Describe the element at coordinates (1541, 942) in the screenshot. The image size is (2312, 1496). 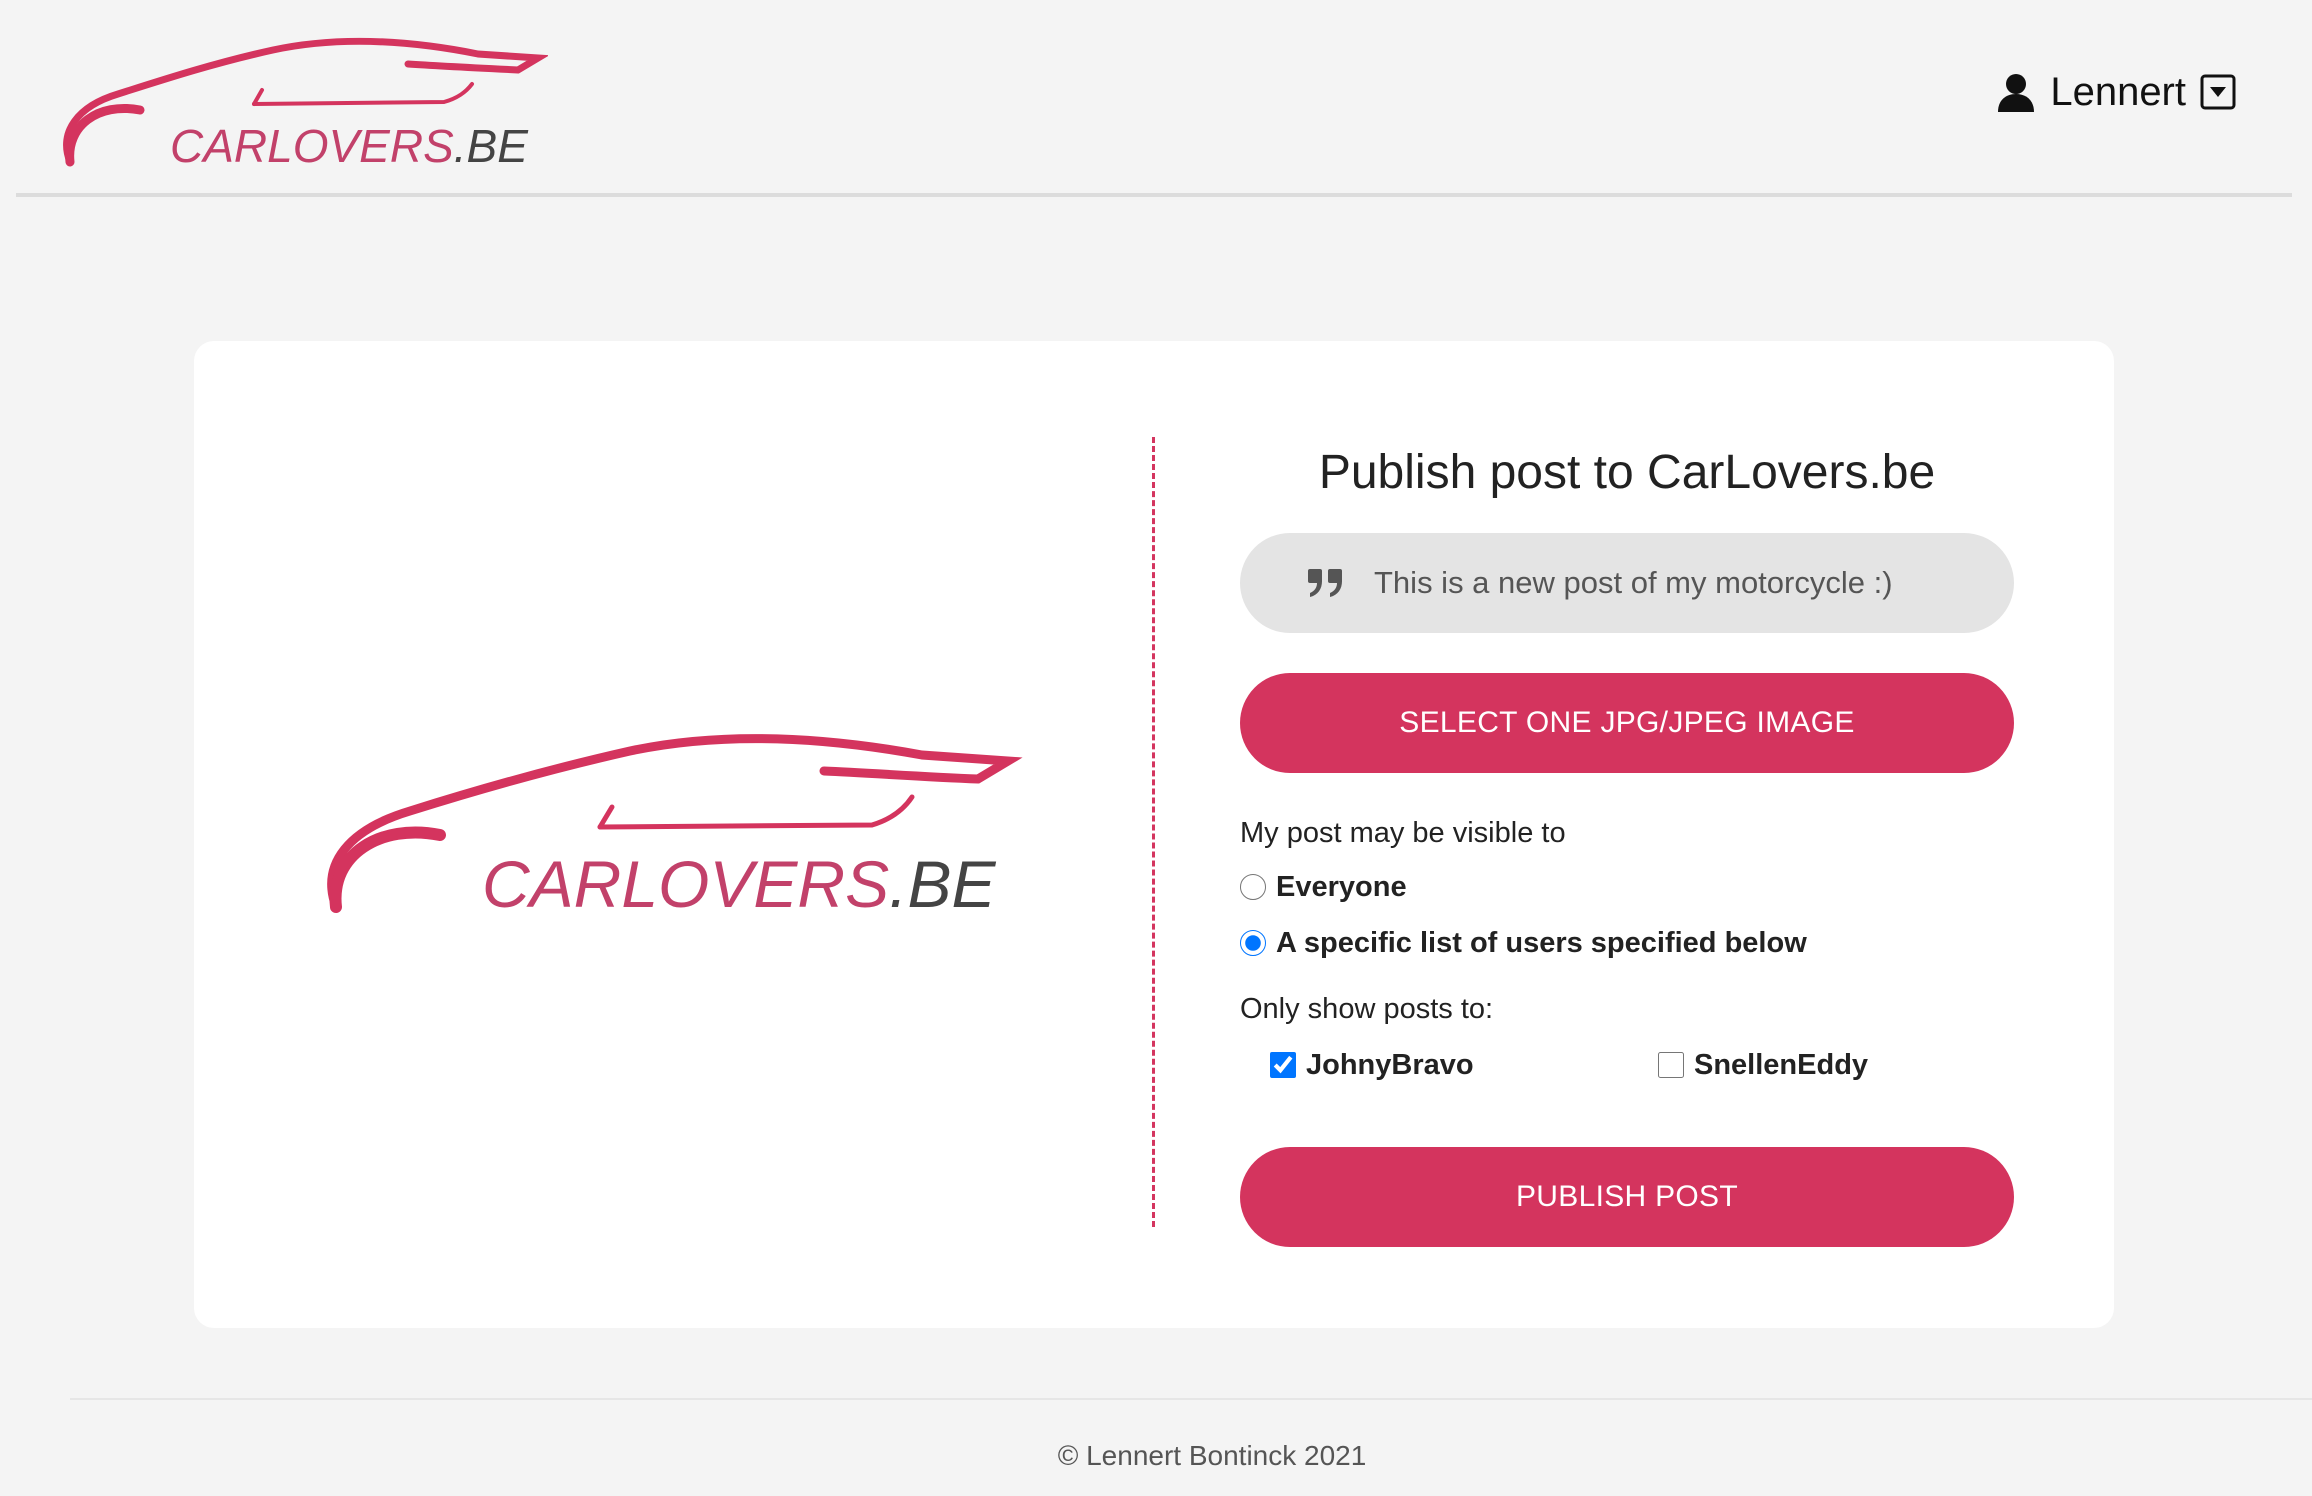
I see `radio-specific-users-label: A specific list of users specified below` at that location.